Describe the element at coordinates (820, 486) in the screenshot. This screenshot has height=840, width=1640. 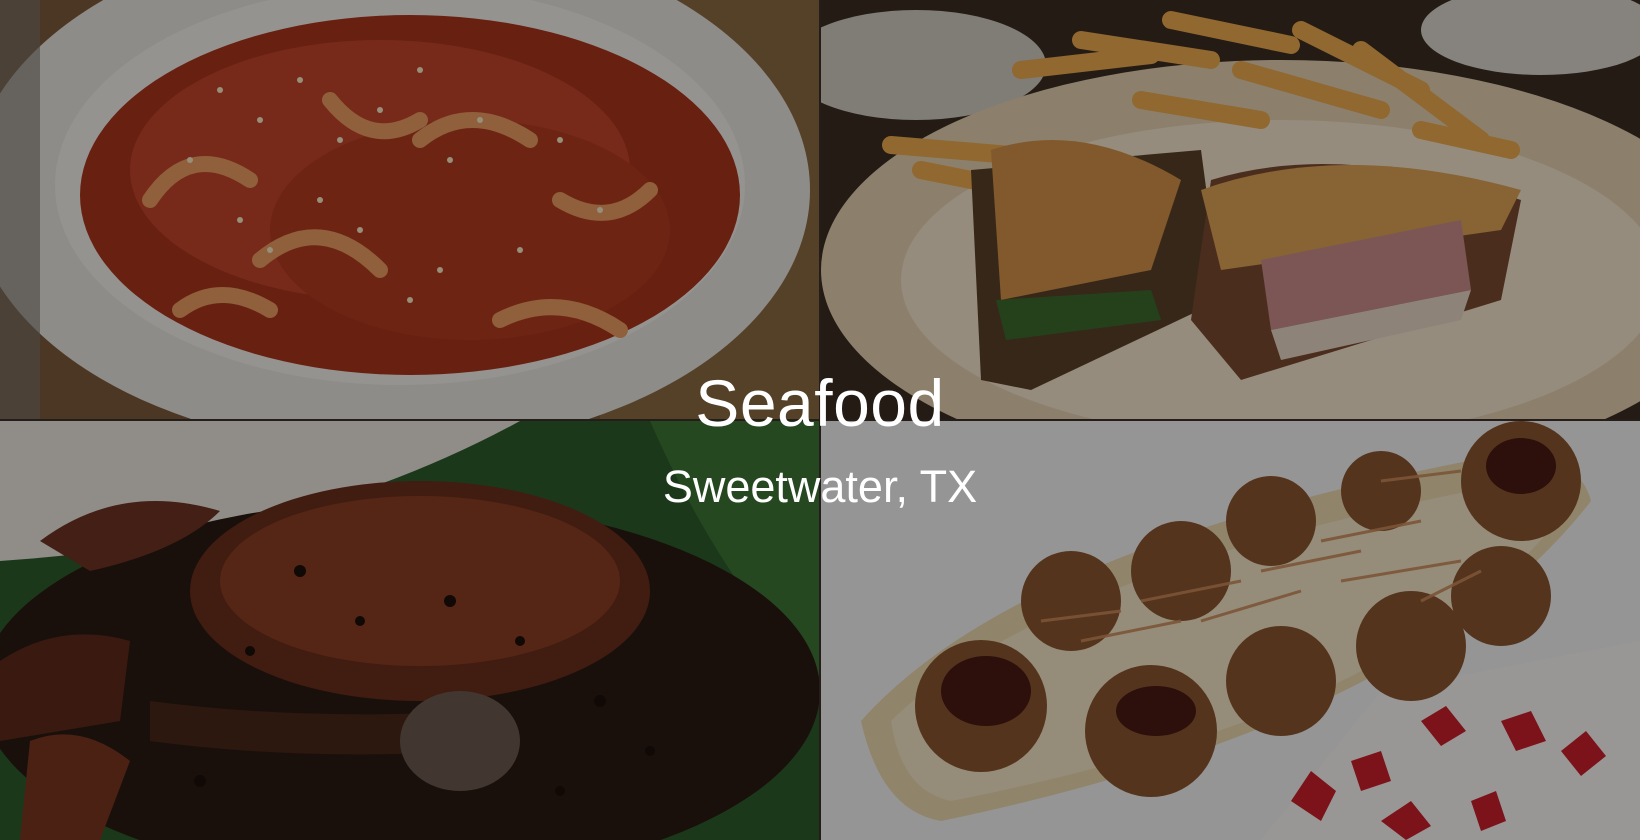
I see `location-subtitle: Sweetwater, TX` at that location.